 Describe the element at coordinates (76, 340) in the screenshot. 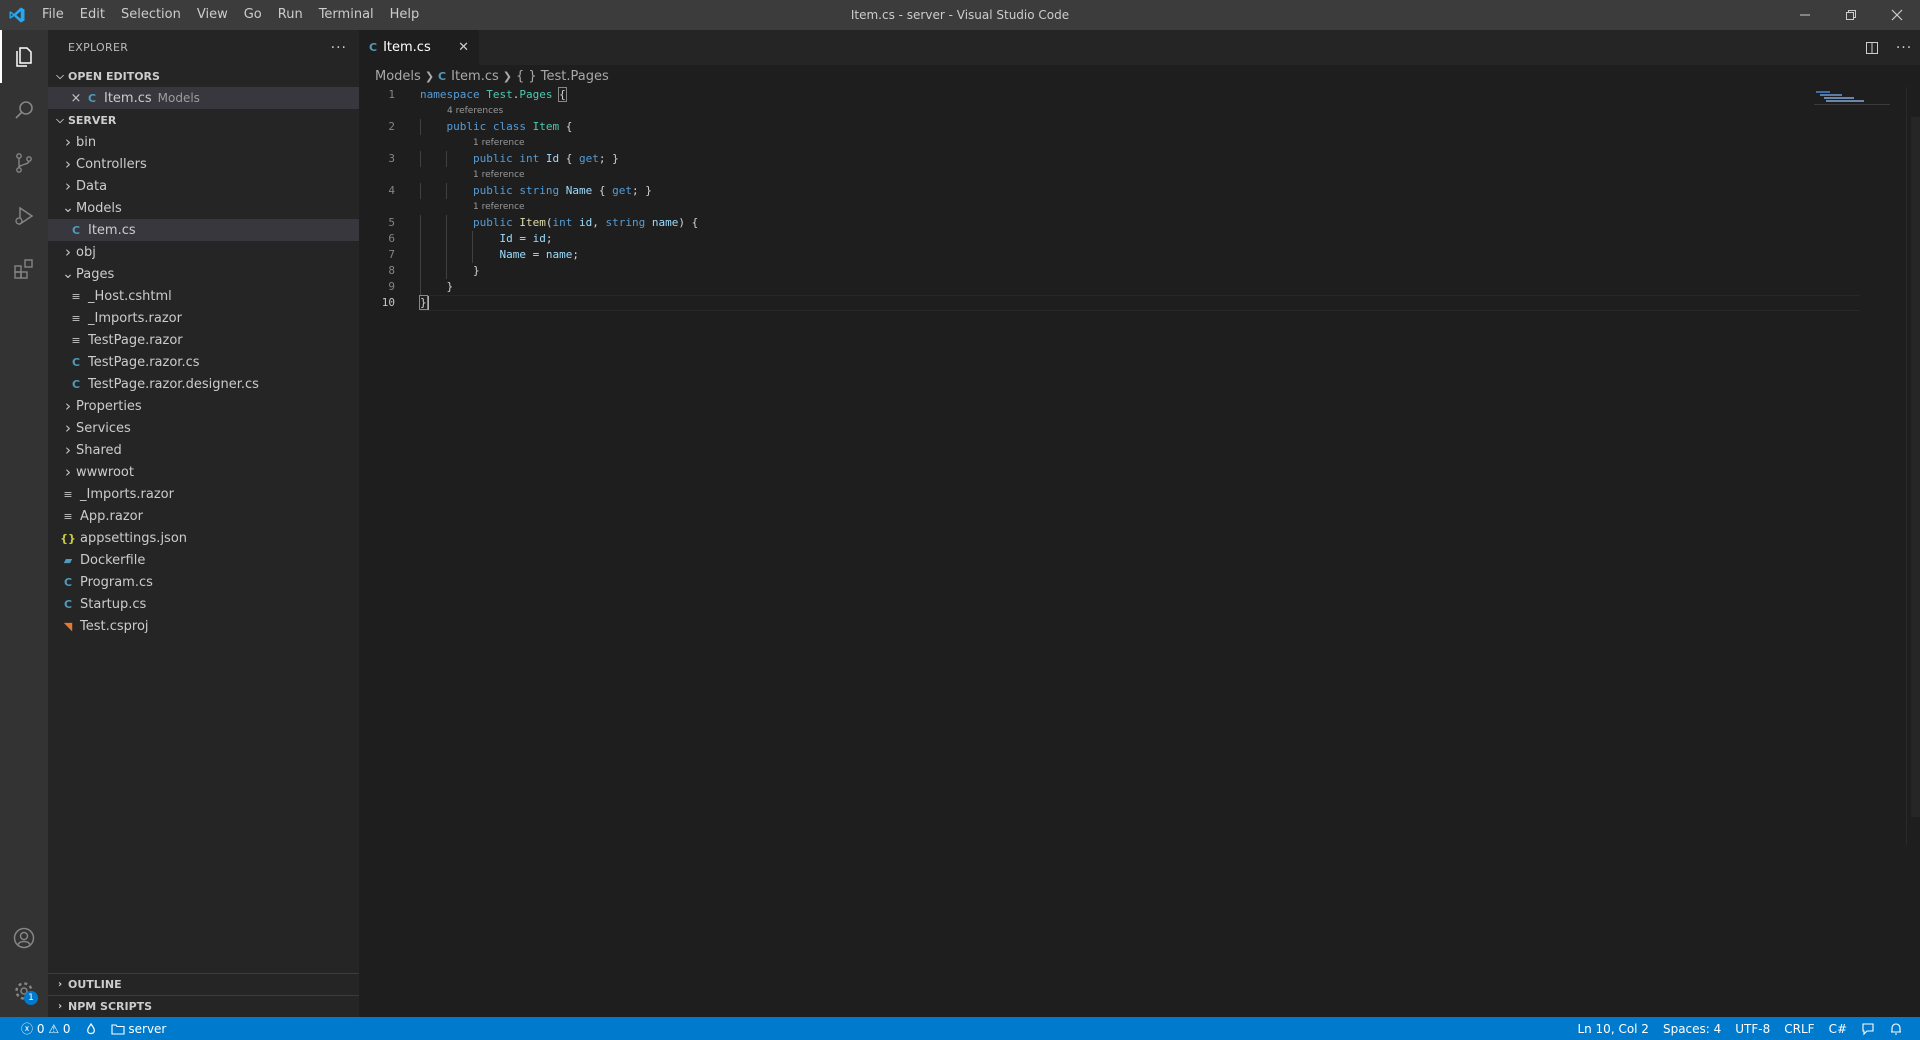

I see `text-file-icon: ≡` at that location.